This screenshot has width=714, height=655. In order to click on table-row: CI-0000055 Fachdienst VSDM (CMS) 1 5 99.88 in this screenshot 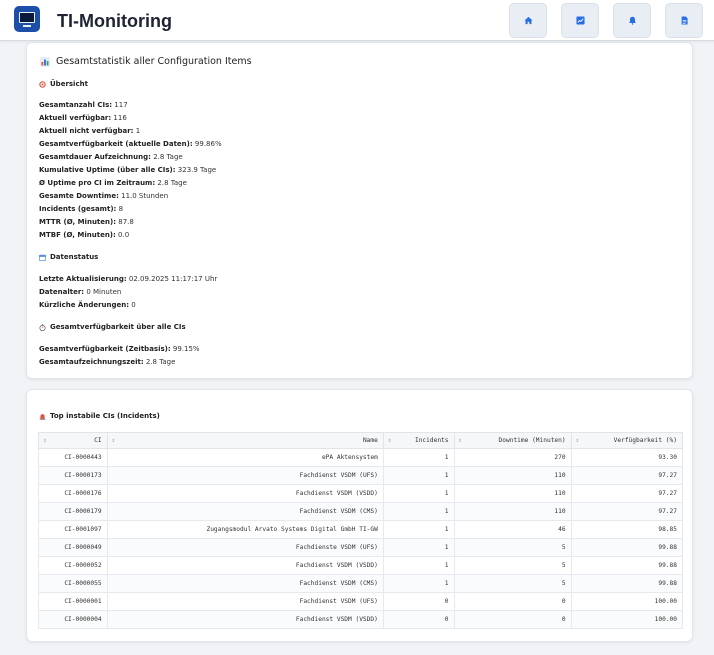, I will do `click(361, 583)`.